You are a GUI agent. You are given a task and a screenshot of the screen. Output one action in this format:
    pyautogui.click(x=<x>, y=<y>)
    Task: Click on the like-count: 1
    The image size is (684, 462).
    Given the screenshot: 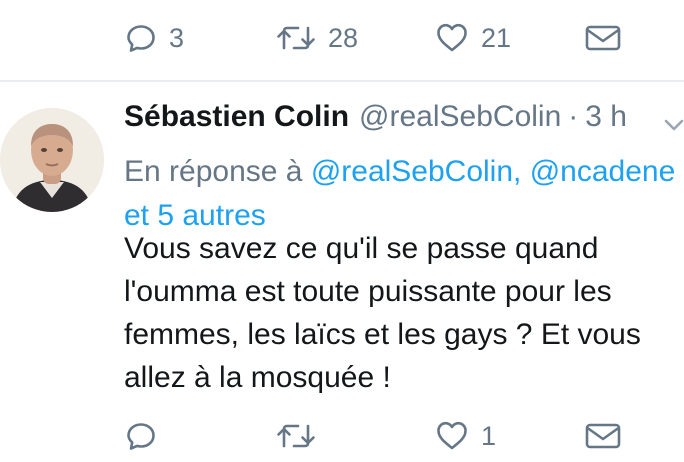 What is the action you would take?
    pyautogui.click(x=489, y=435)
    